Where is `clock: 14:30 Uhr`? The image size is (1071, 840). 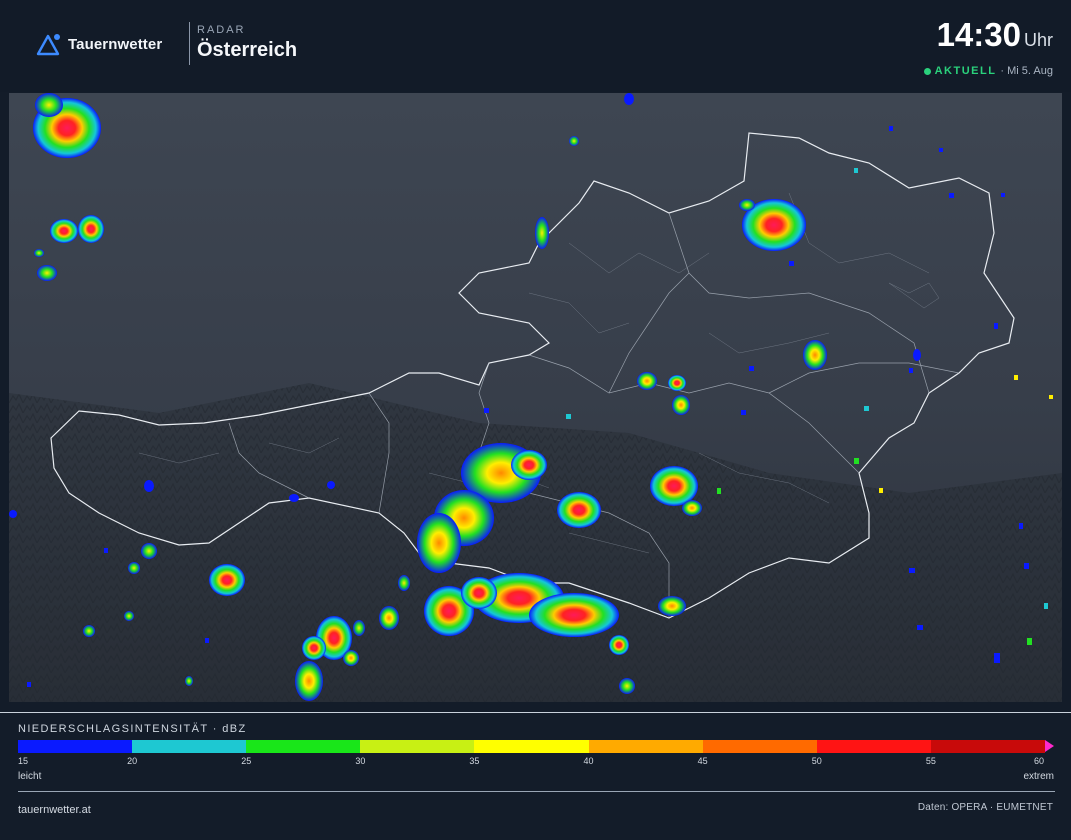 clock: 14:30 Uhr is located at coordinates (995, 35).